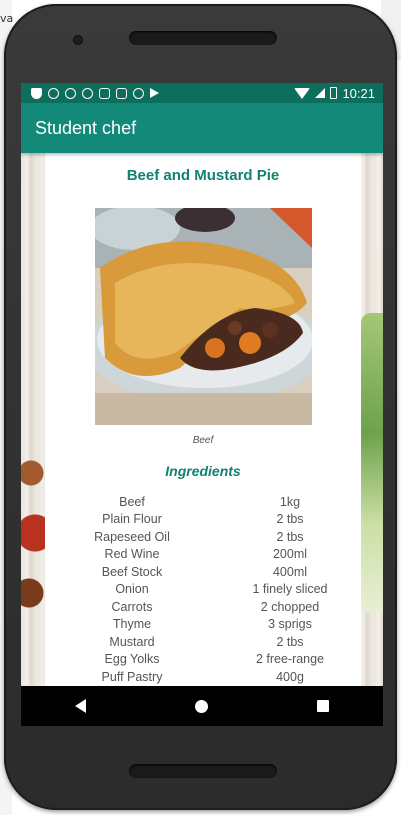 This screenshot has height=815, width=401. What do you see at coordinates (154, 93) in the screenshot?
I see `play-store-icon` at bounding box center [154, 93].